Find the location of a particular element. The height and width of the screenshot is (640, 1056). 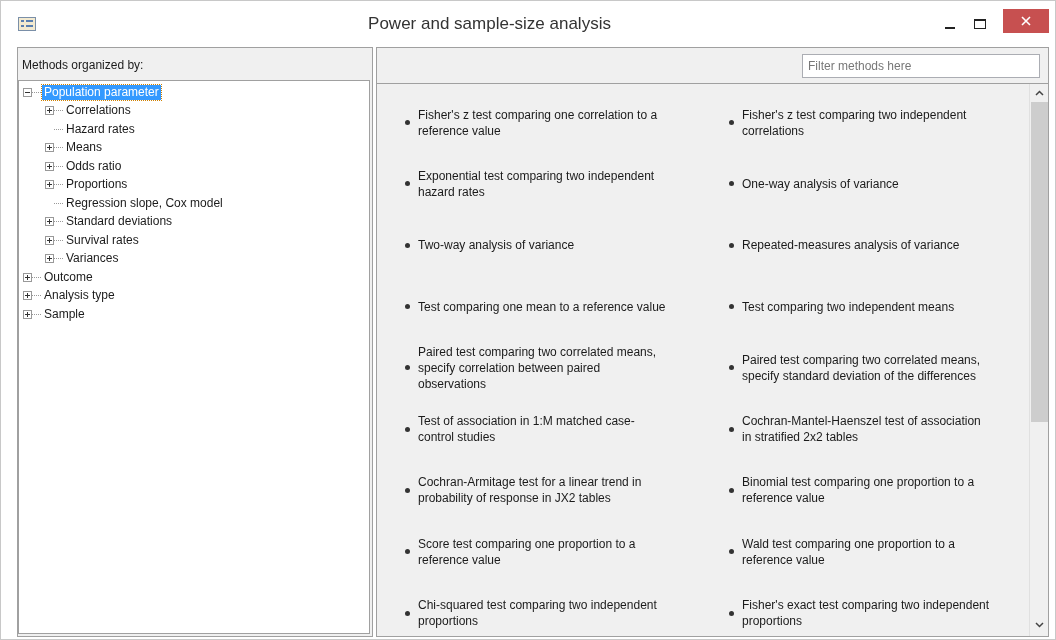

scroll-up-icon is located at coordinates (1039, 93).